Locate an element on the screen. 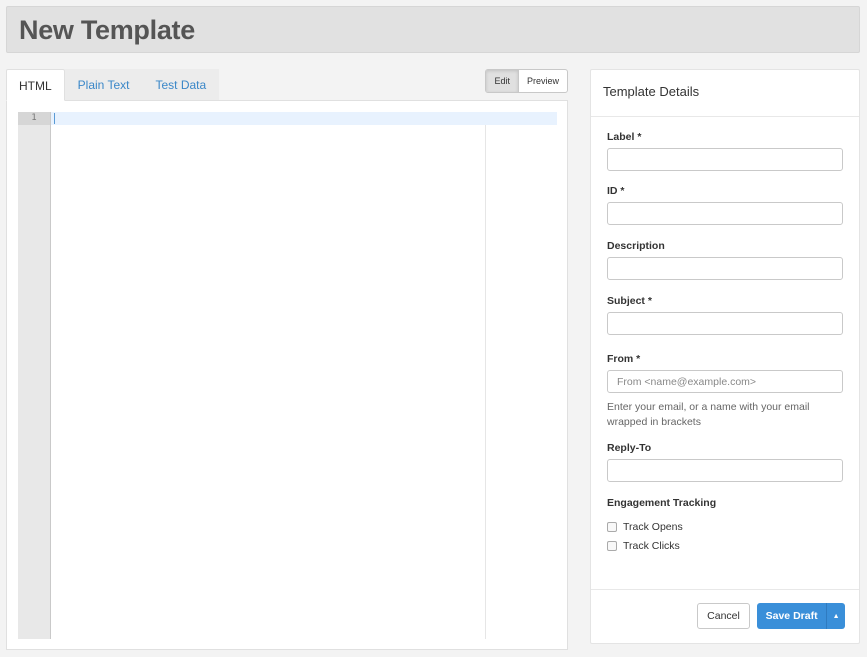  page-title: New Template is located at coordinates (107, 30).